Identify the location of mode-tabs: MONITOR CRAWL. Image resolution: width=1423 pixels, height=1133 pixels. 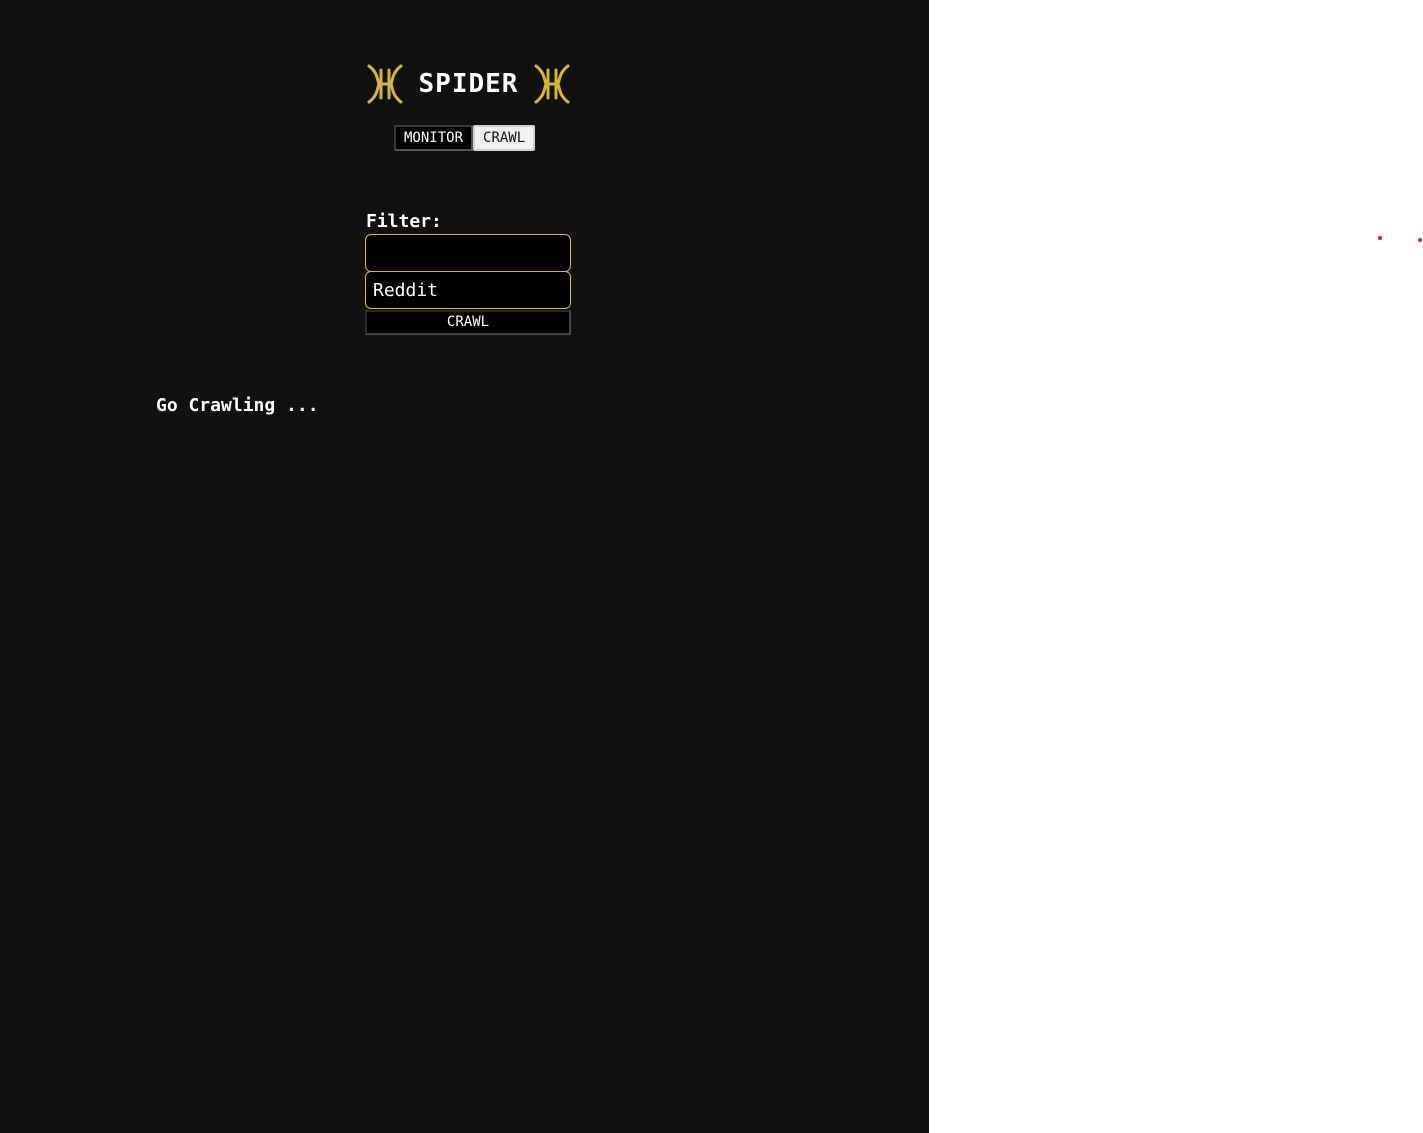
(465, 138).